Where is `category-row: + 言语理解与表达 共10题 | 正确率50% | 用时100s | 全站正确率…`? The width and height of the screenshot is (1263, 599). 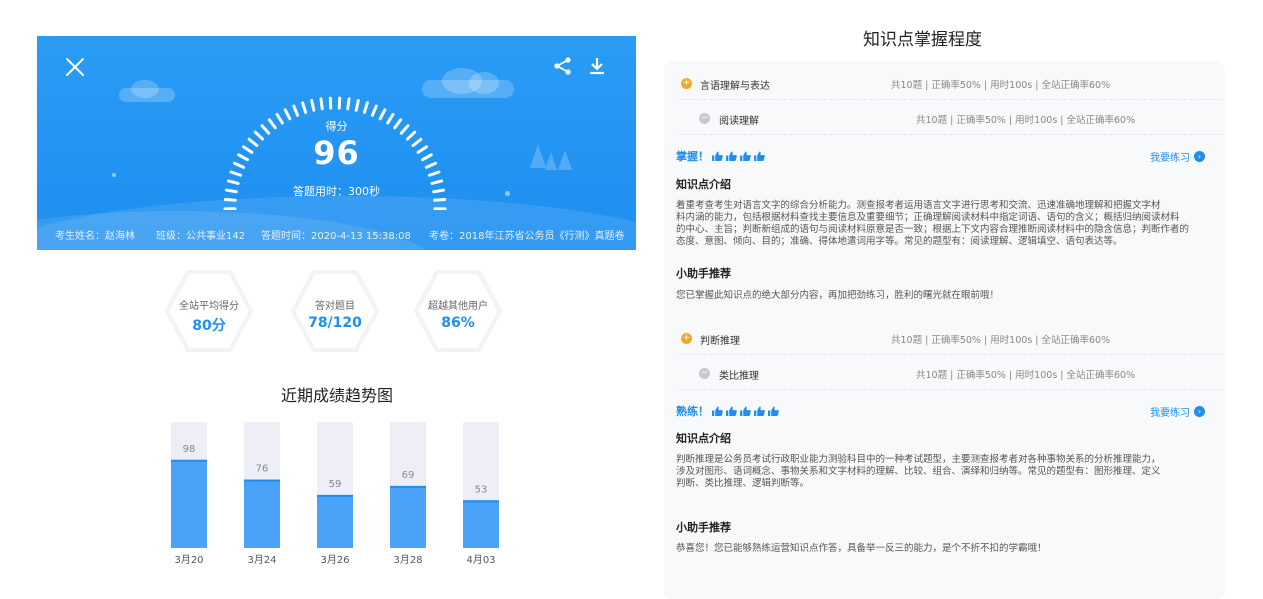 category-row: + 言语理解与表达 共10题 | 正确率50% | 用时100s | 全站正确率… is located at coordinates (950, 83).